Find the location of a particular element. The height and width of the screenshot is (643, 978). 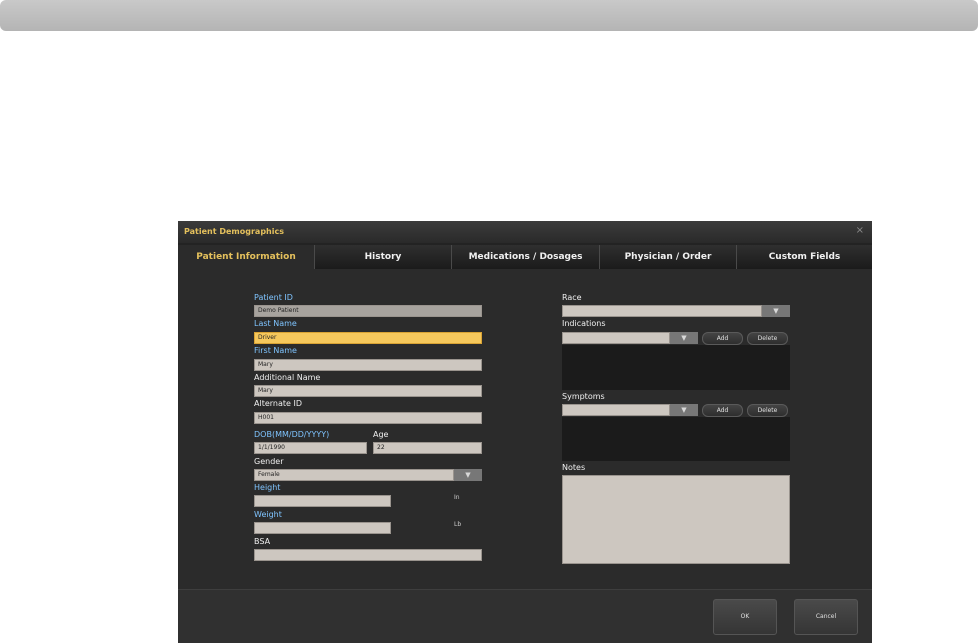

indications-add-button: Add is located at coordinates (722, 338).